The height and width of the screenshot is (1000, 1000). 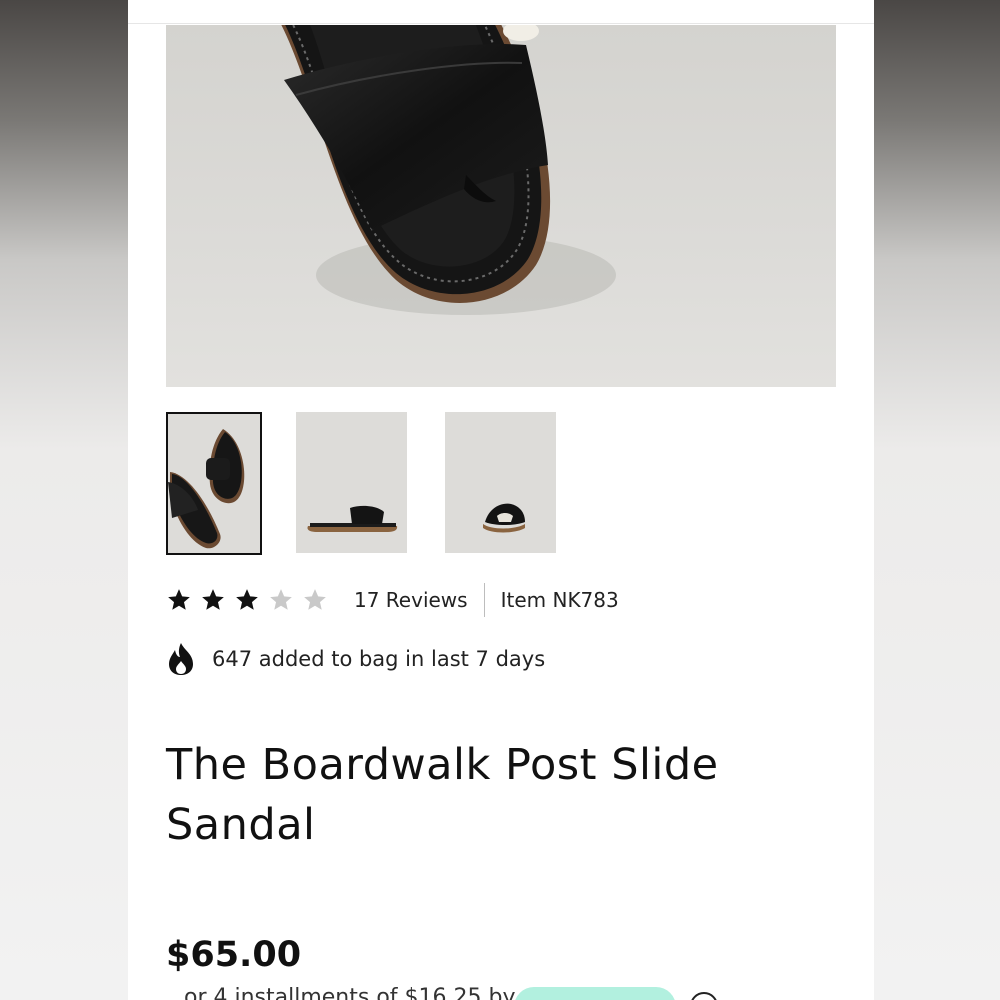 I want to click on thumbnail-gallery, so click(x=376, y=483).